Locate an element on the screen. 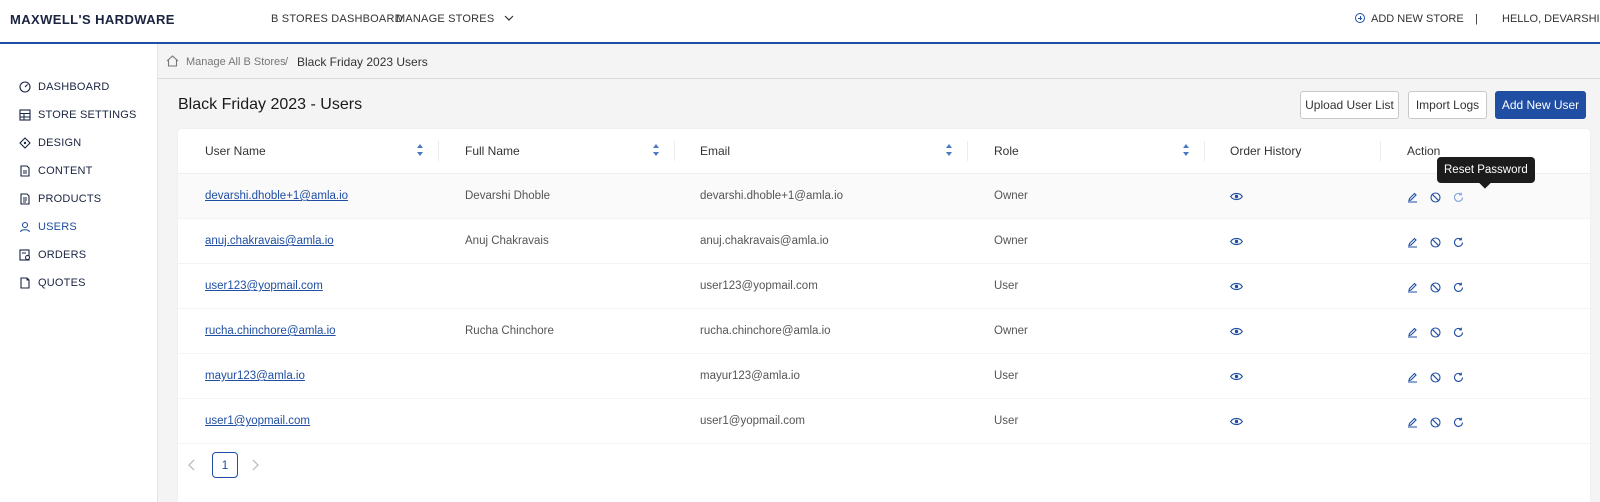 This screenshot has width=1600, height=502. email-cell: user123@yopmail.com is located at coordinates (759, 286).